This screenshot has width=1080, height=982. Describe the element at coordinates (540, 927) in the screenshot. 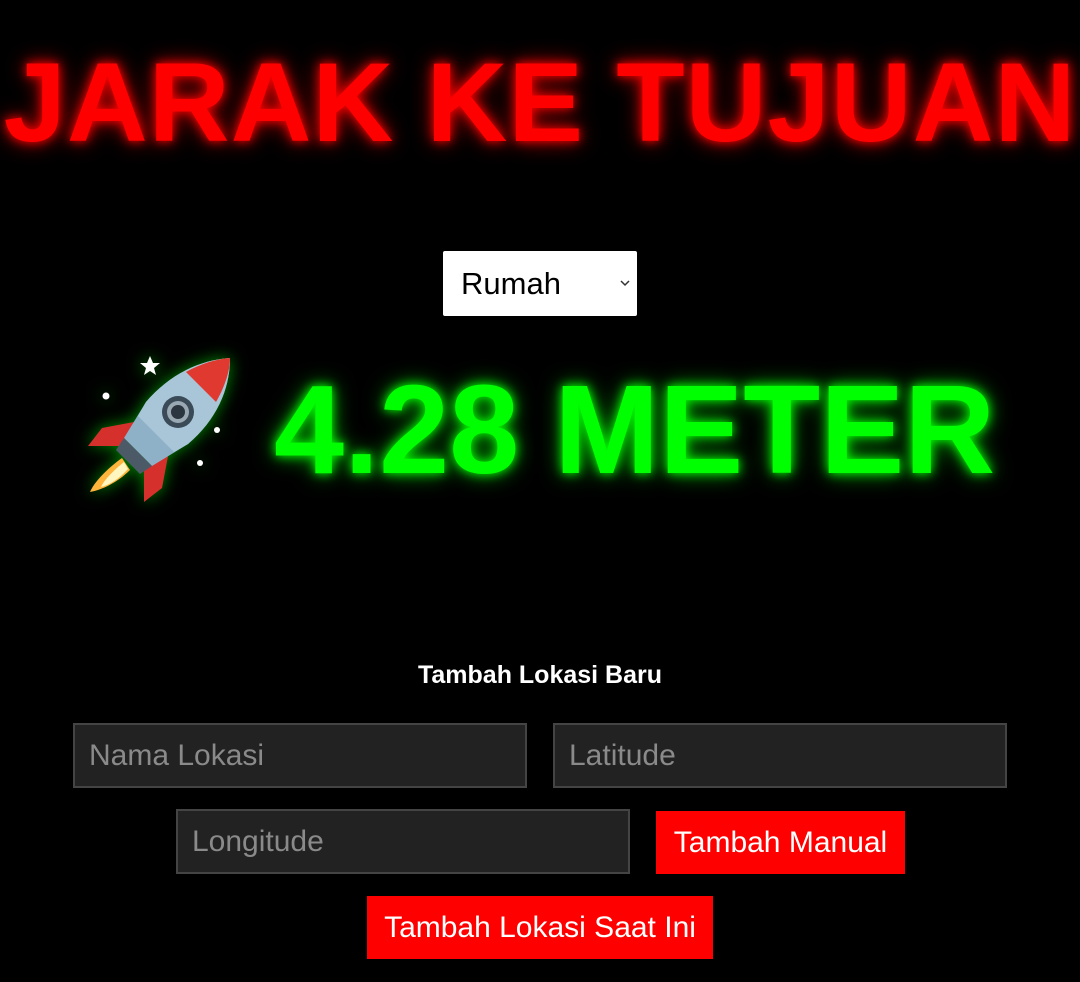

I see `add-current-location-button: Tambah Lokasi Saat Ini` at that location.